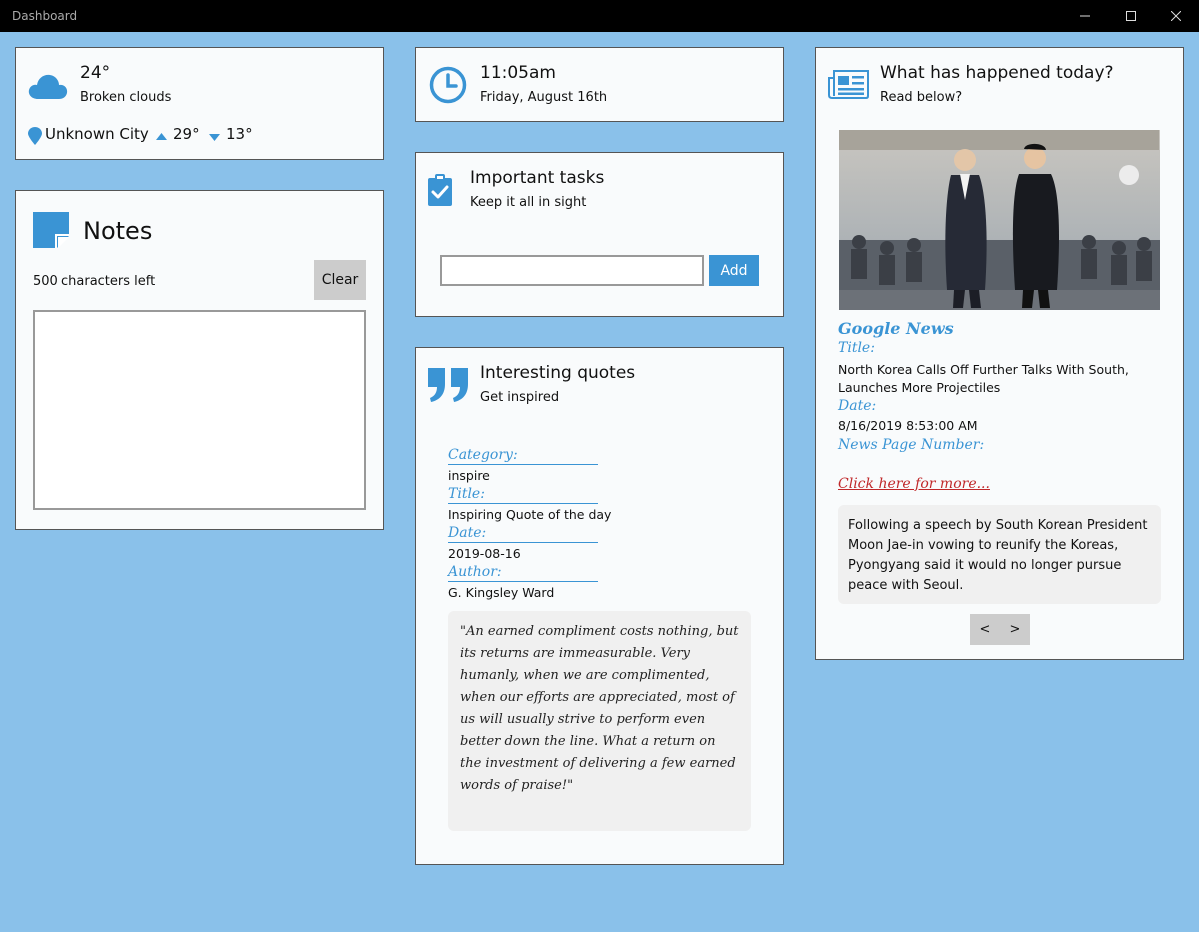 The width and height of the screenshot is (1199, 932). Describe the element at coordinates (1015, 629) in the screenshot. I see `next-news-button: >` at that location.